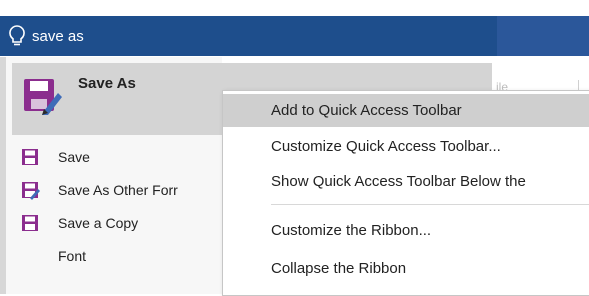 The width and height of the screenshot is (589, 296). Describe the element at coordinates (58, 36) in the screenshot. I see `search-query-text: save as` at that location.